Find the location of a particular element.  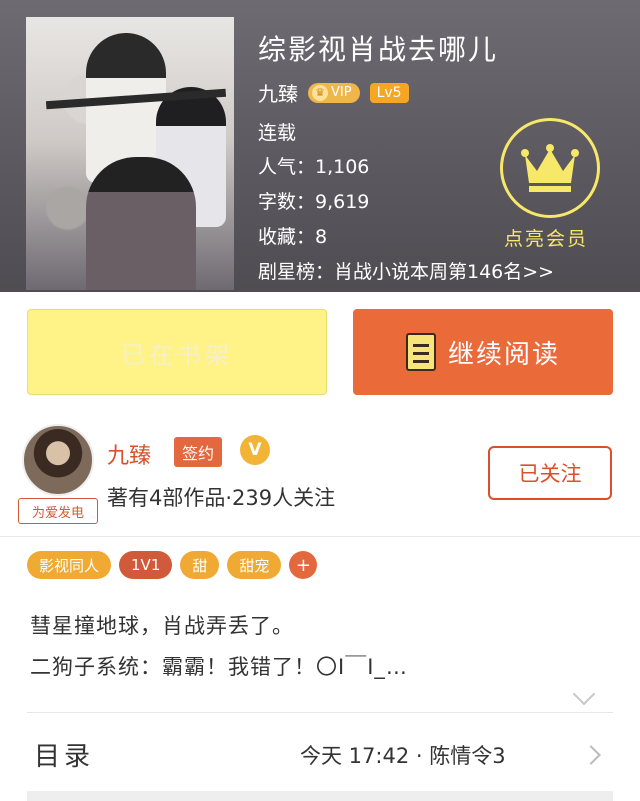

followed-button: 已关注 is located at coordinates (550, 473).